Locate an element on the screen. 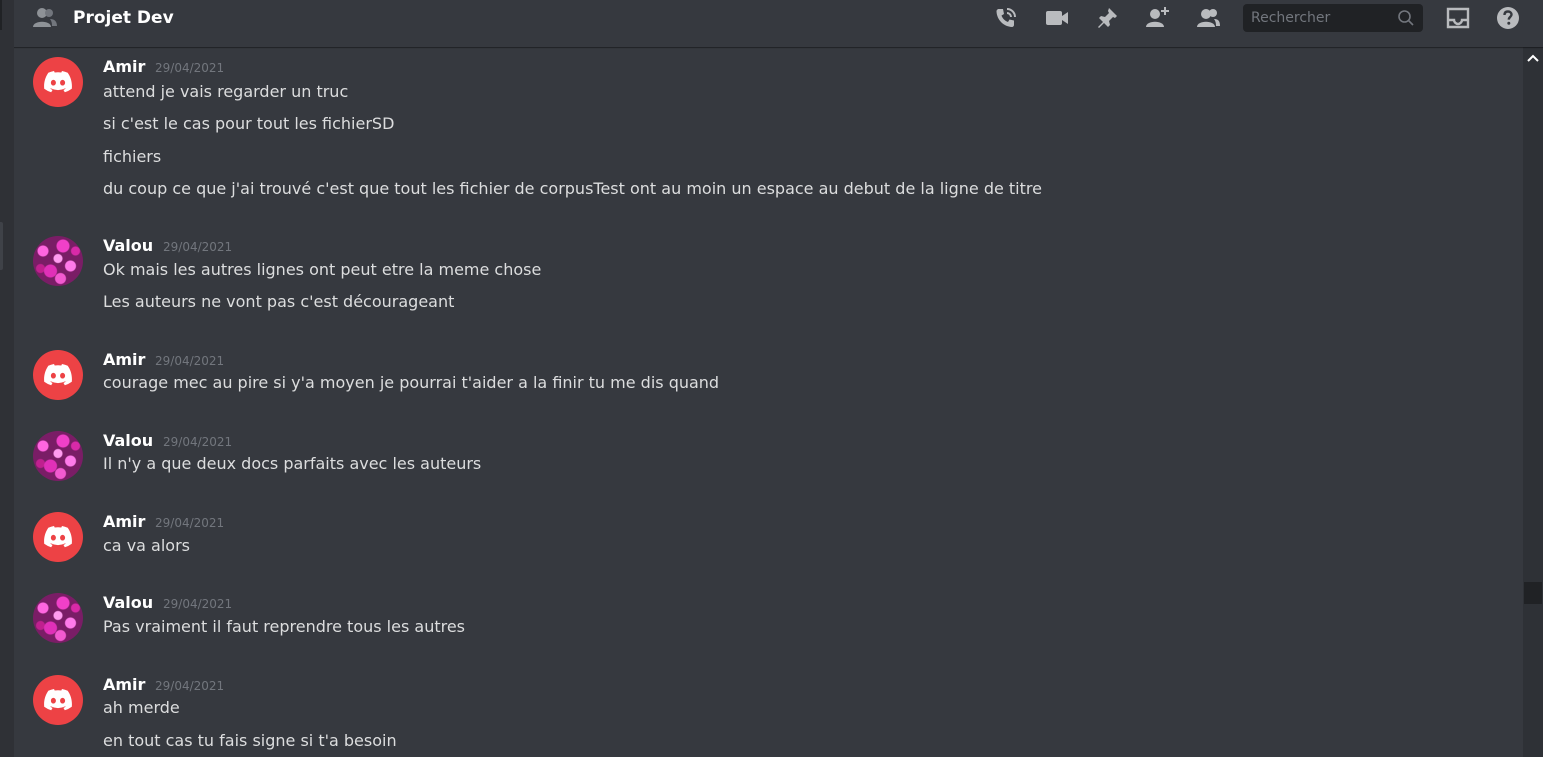 The width and height of the screenshot is (1543, 757). search-icon is located at coordinates (1406, 18).